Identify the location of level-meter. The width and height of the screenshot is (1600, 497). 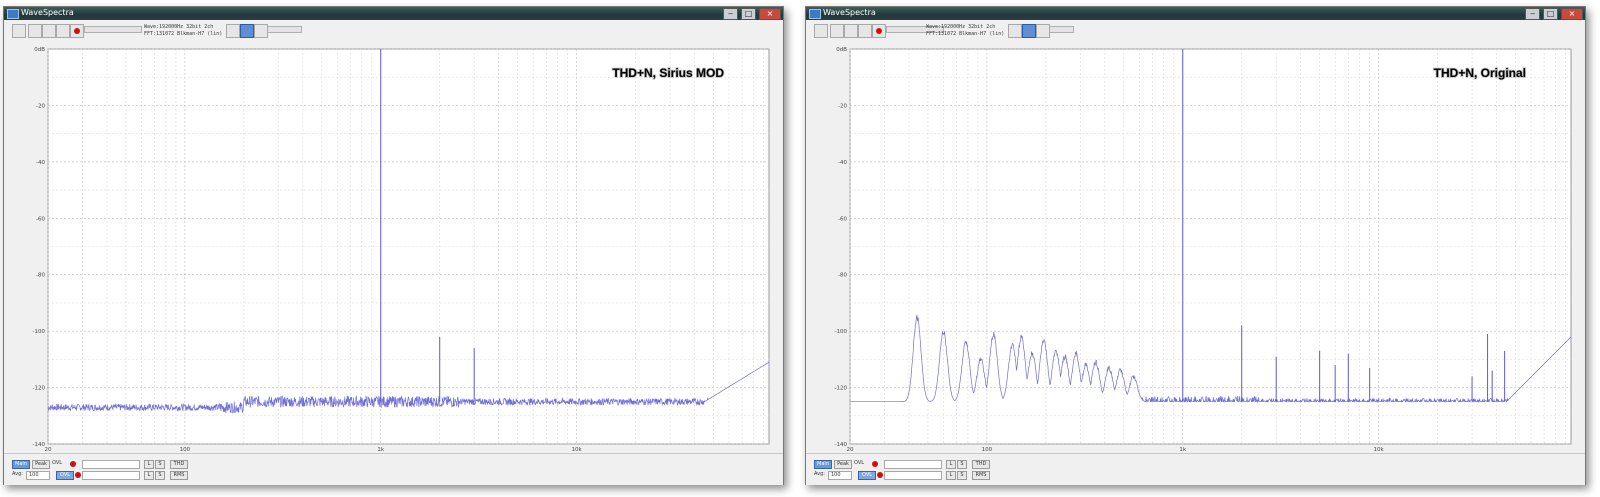
(113, 29).